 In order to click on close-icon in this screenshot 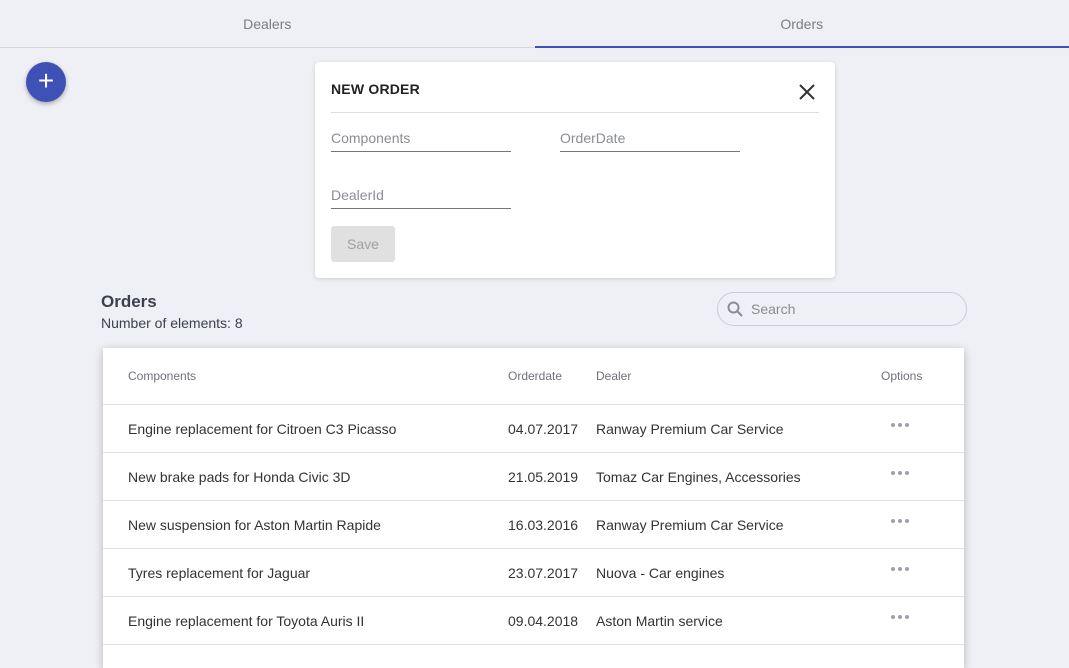, I will do `click(807, 92)`.